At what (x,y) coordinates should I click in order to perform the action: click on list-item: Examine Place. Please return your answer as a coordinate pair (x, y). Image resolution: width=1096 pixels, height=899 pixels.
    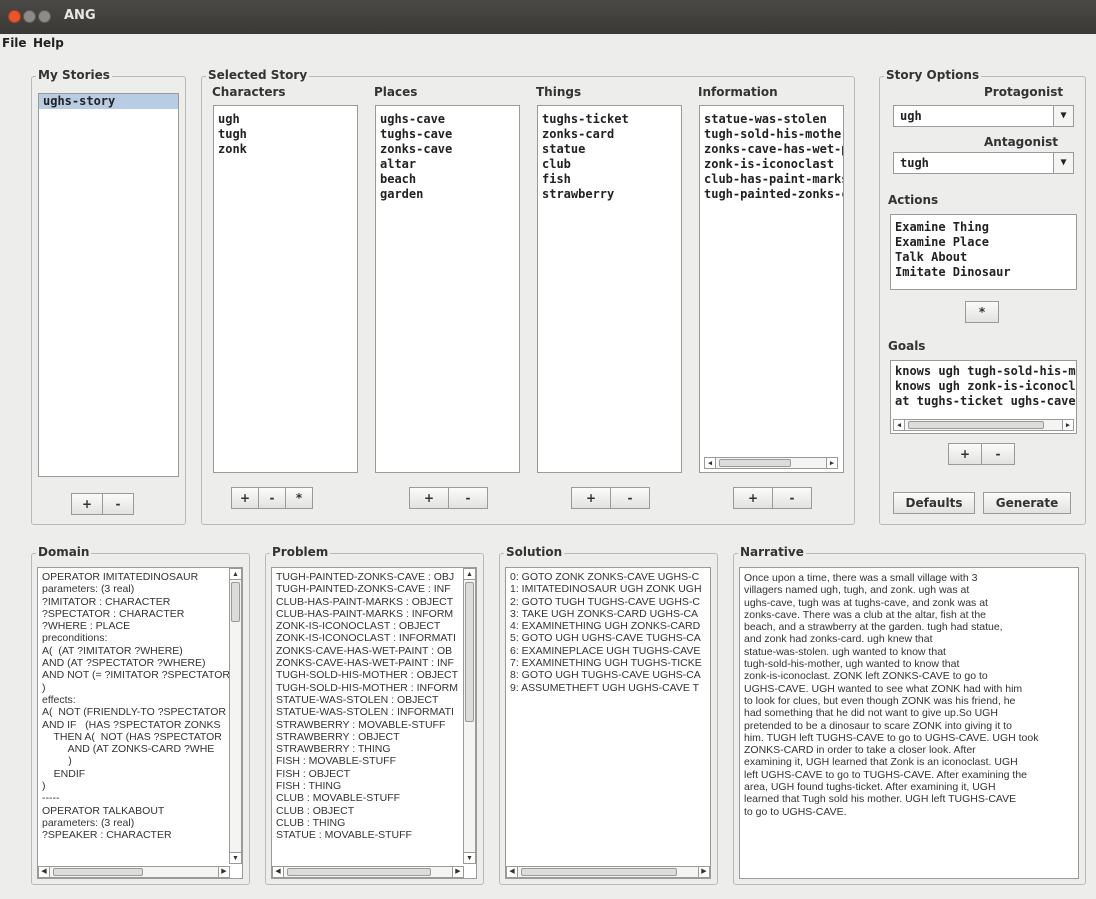
    Looking at the image, I should click on (983, 242).